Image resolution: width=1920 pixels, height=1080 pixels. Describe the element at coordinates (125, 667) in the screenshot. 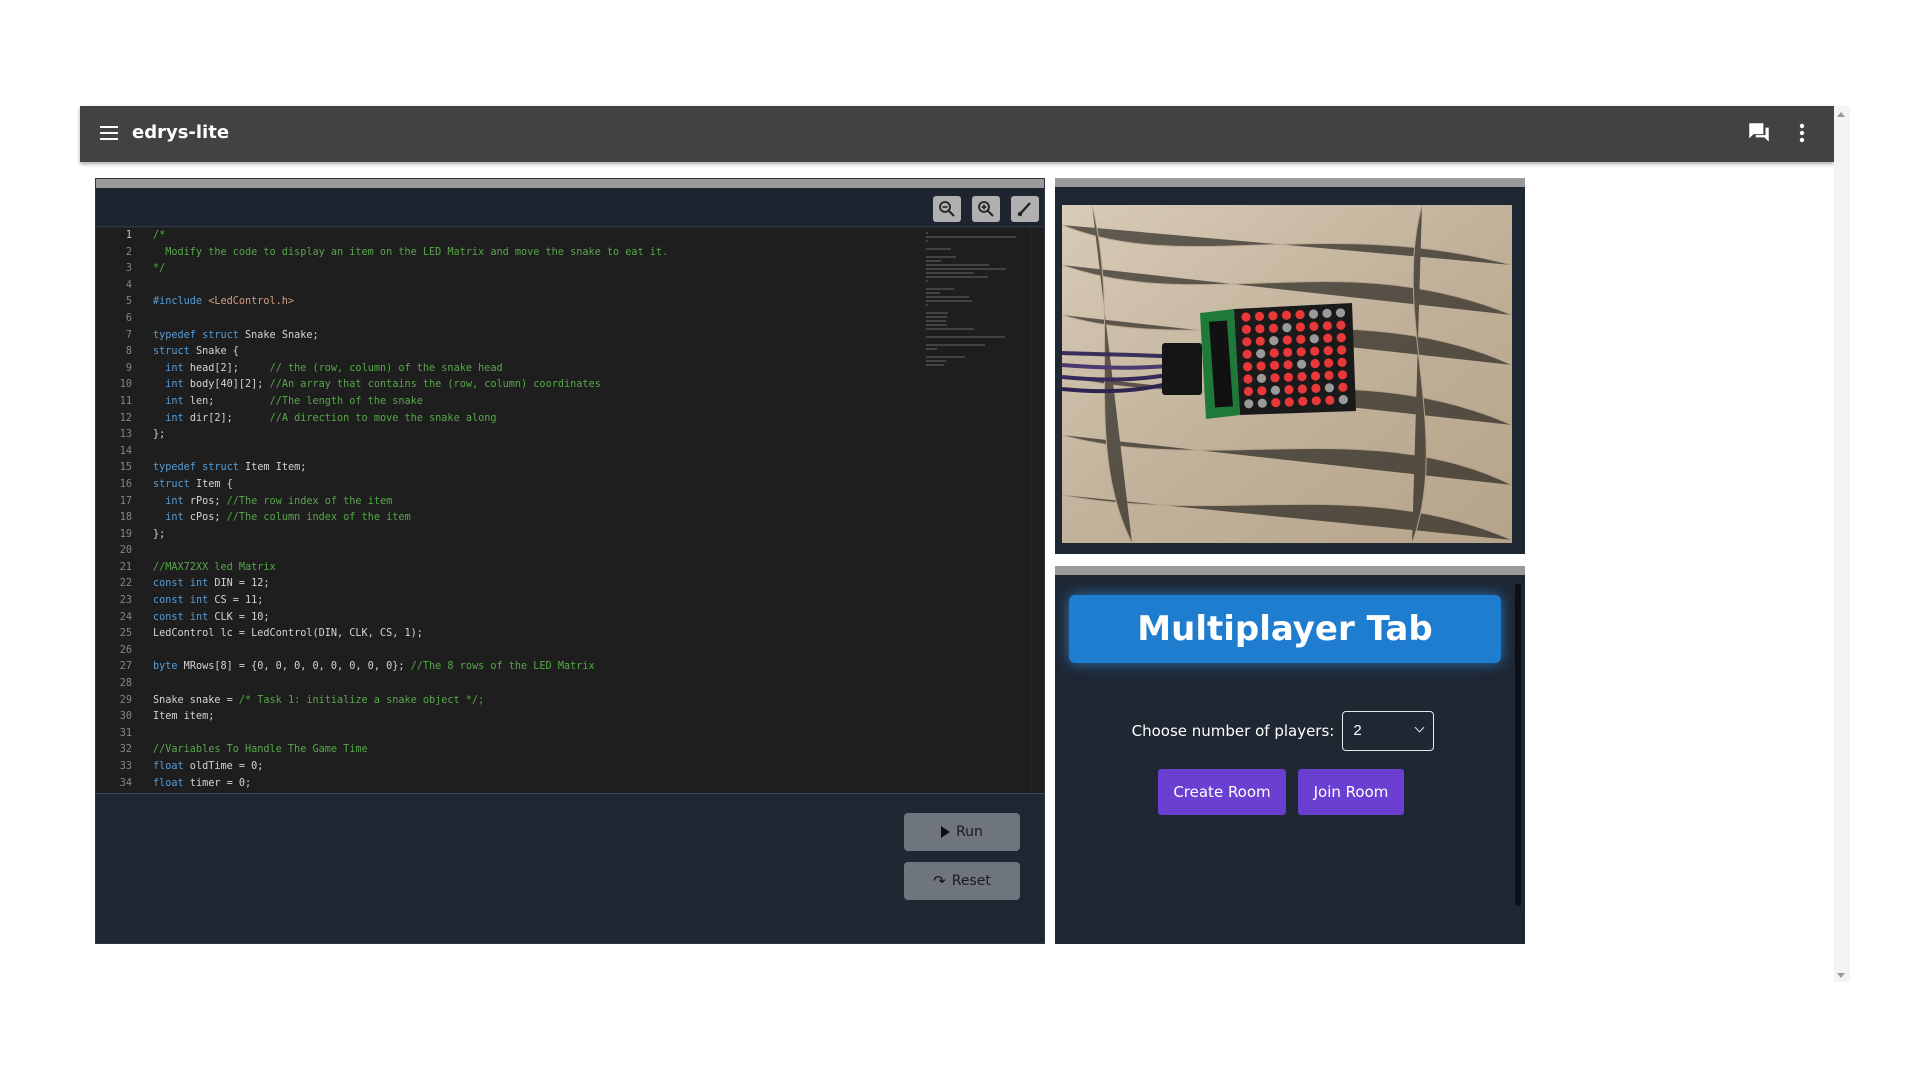

I see `line-number: 27` at that location.